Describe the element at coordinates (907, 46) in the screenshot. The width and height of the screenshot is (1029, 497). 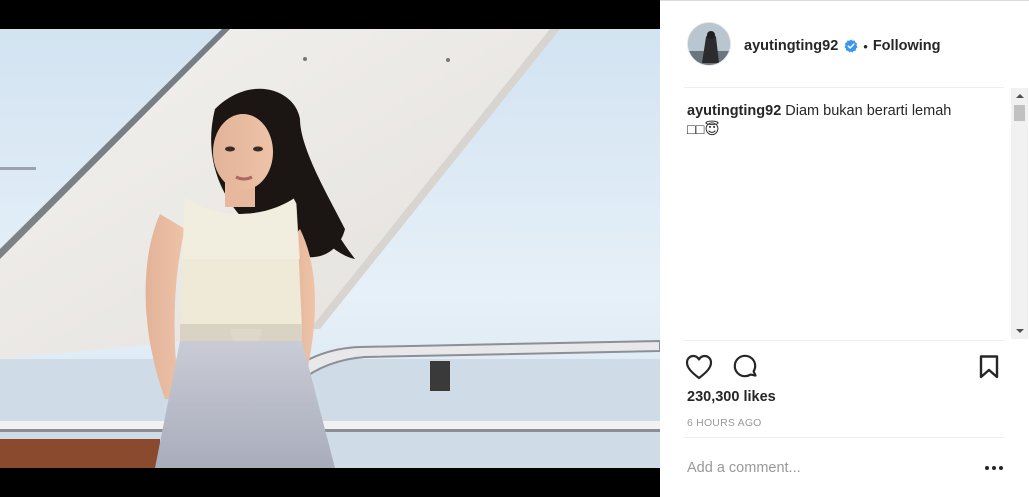
I see `following-button: Following` at that location.